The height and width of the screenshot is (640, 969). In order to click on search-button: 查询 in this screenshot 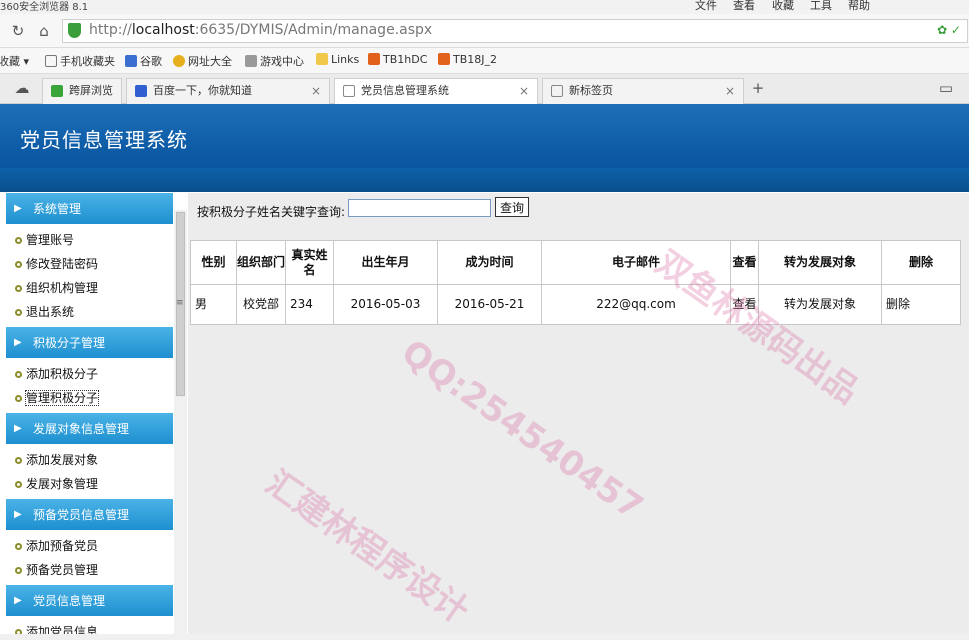, I will do `click(512, 207)`.